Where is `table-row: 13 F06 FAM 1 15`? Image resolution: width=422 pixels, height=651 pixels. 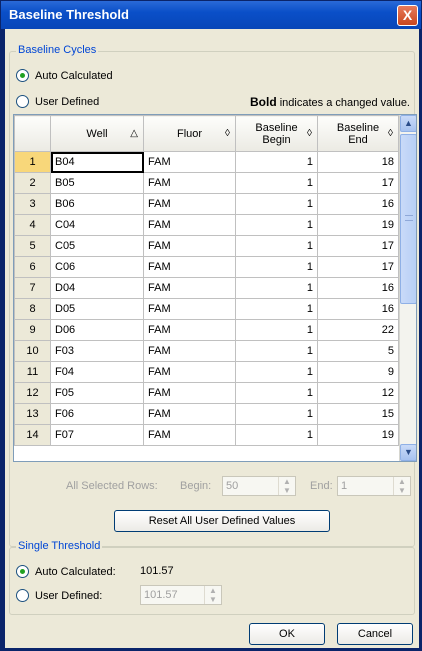
table-row: 13 F06 FAM 1 15 is located at coordinates (206, 414).